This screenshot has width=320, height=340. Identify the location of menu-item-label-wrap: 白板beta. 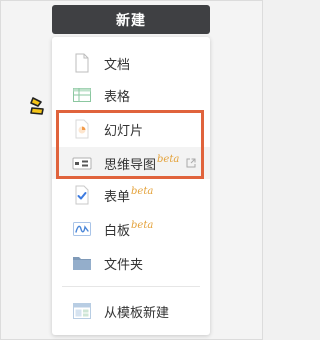
(128, 229).